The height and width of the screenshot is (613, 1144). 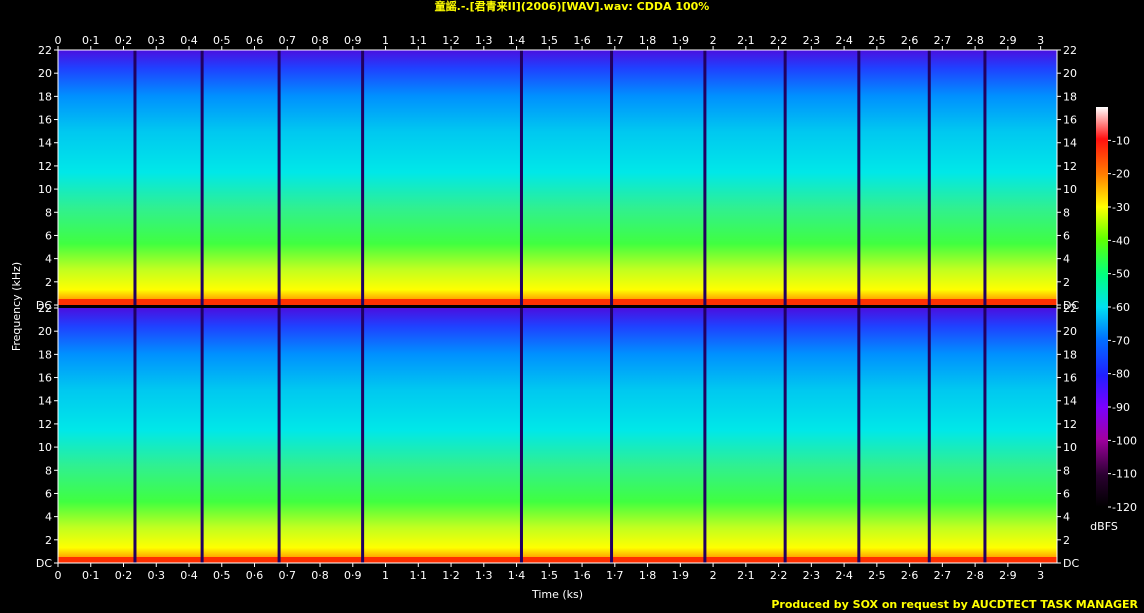 I want to click on x-tick-label: 1·8, so click(x=648, y=40).